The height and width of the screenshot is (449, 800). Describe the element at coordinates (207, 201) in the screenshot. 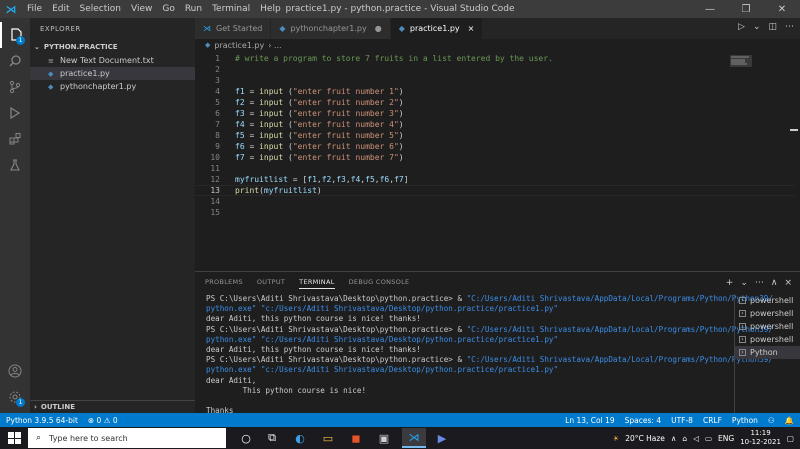

I see `code-line: 14` at that location.